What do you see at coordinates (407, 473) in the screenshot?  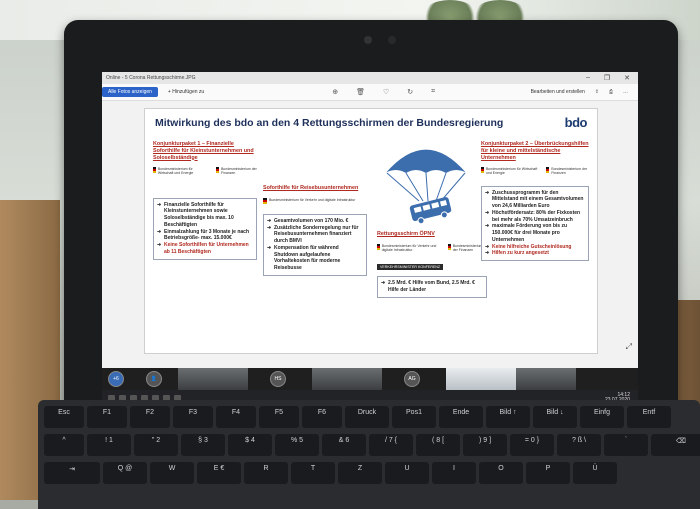 I see `key: U` at bounding box center [407, 473].